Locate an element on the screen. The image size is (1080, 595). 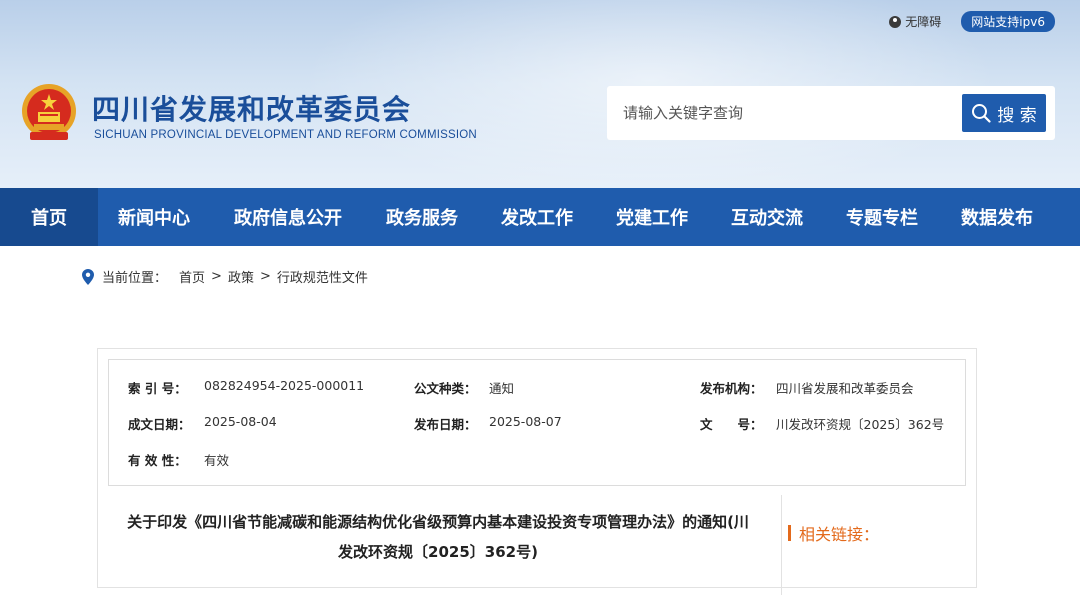
article-title-line: 发改环资规〔2025〕362号) is located at coordinates (438, 552).